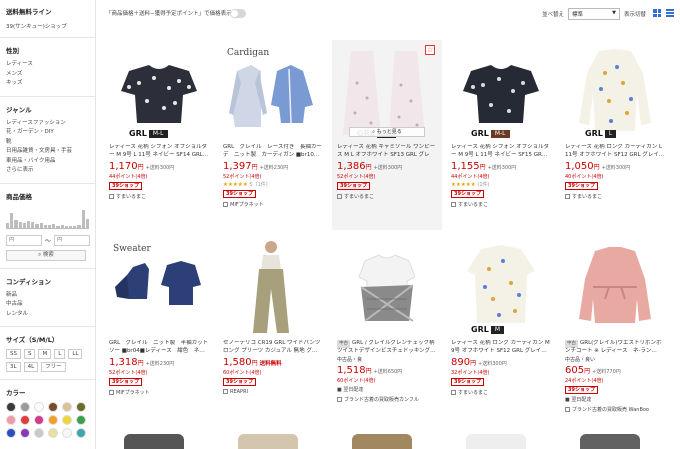 Image resolution: width=680 pixels, height=449 pixels. Describe the element at coordinates (31, 367) in the screenshot. I see `size-option: 4L` at that location.